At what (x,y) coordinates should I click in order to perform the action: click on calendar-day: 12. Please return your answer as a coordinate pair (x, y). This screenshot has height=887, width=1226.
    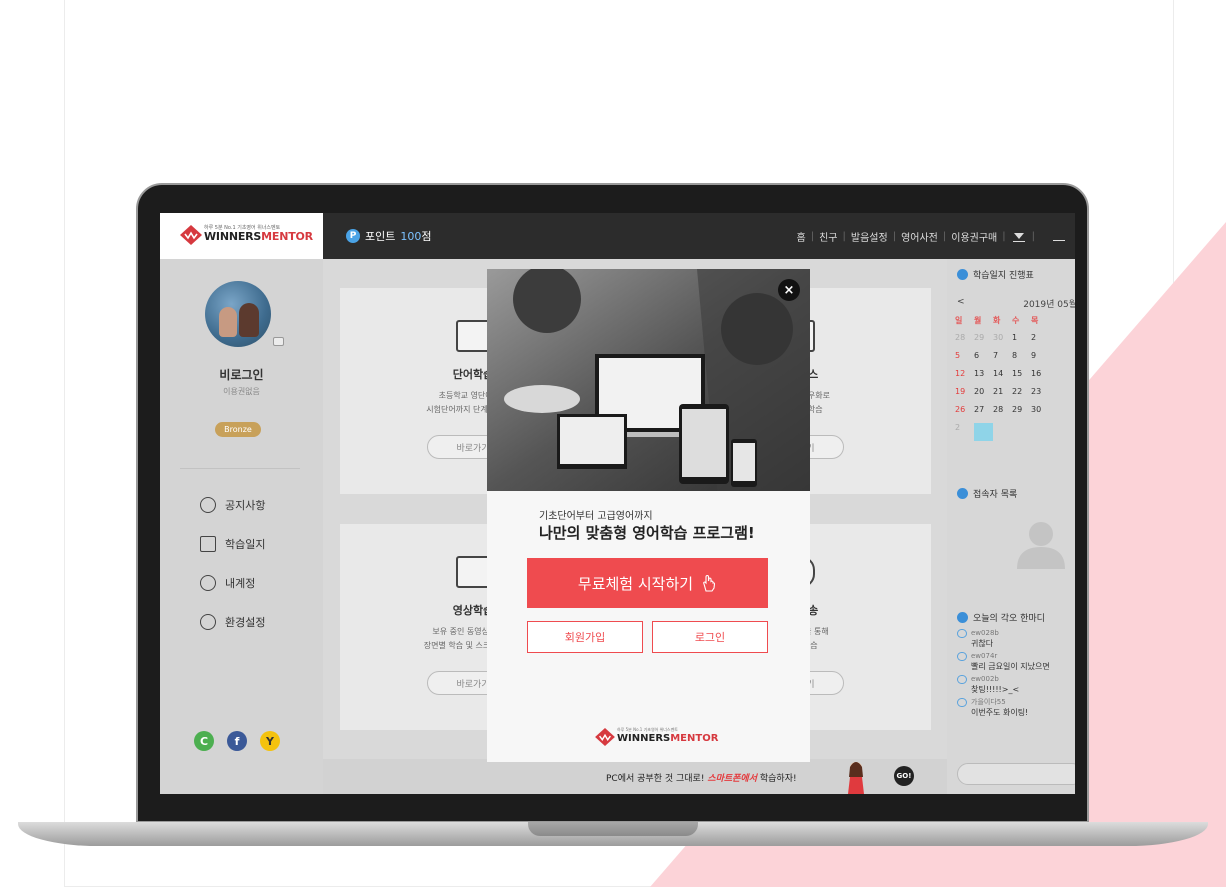
    Looking at the image, I should click on (964, 378).